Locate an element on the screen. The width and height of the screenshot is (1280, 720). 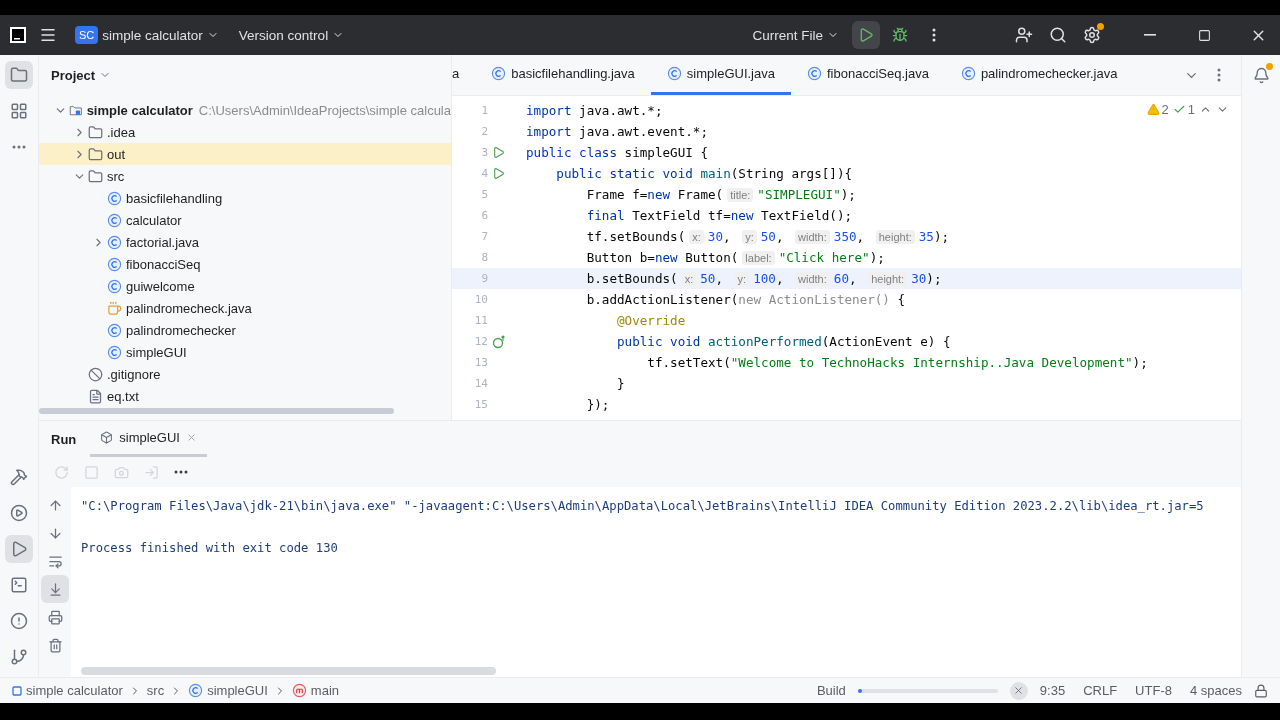
code-text: final TextField tf=new TextField(); is located at coordinates (719, 215).